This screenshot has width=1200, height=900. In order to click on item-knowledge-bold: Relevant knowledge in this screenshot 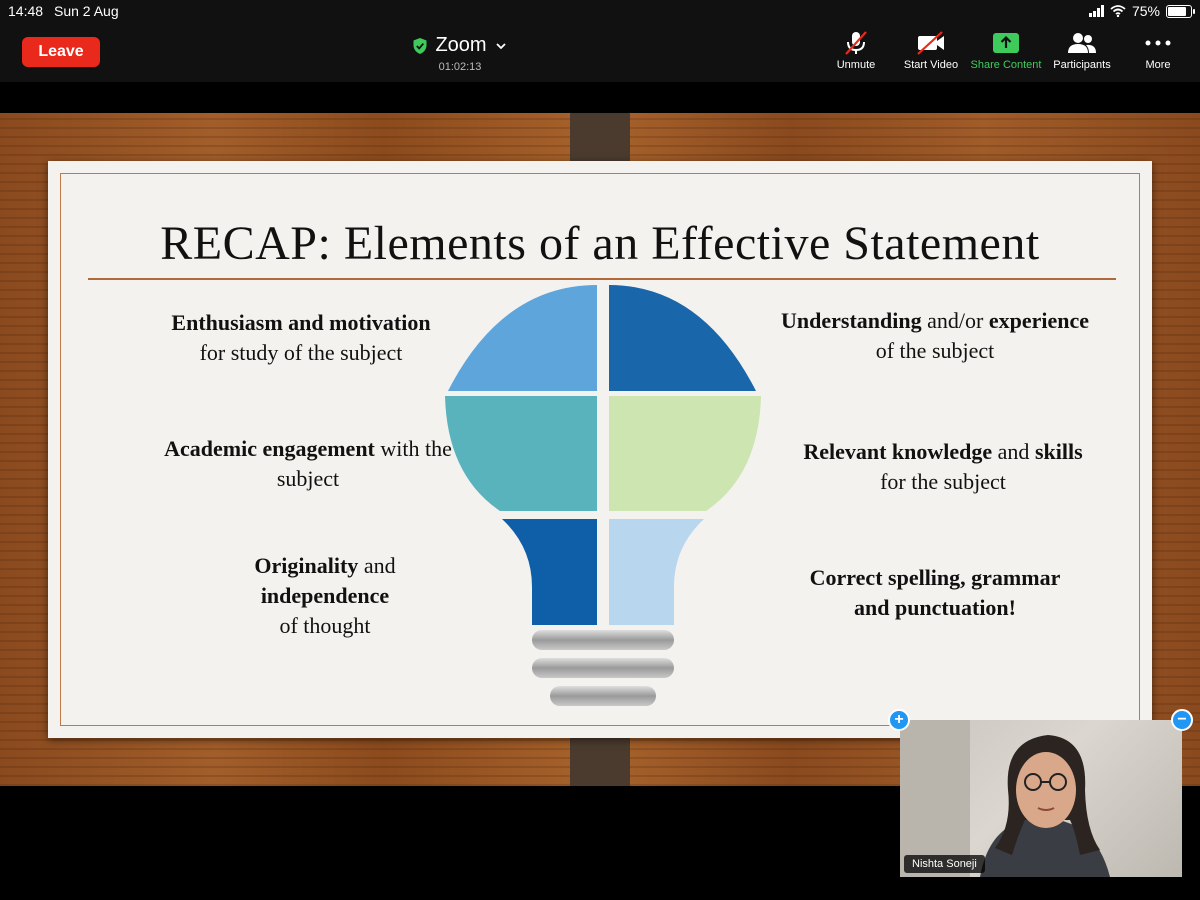, I will do `click(898, 451)`.